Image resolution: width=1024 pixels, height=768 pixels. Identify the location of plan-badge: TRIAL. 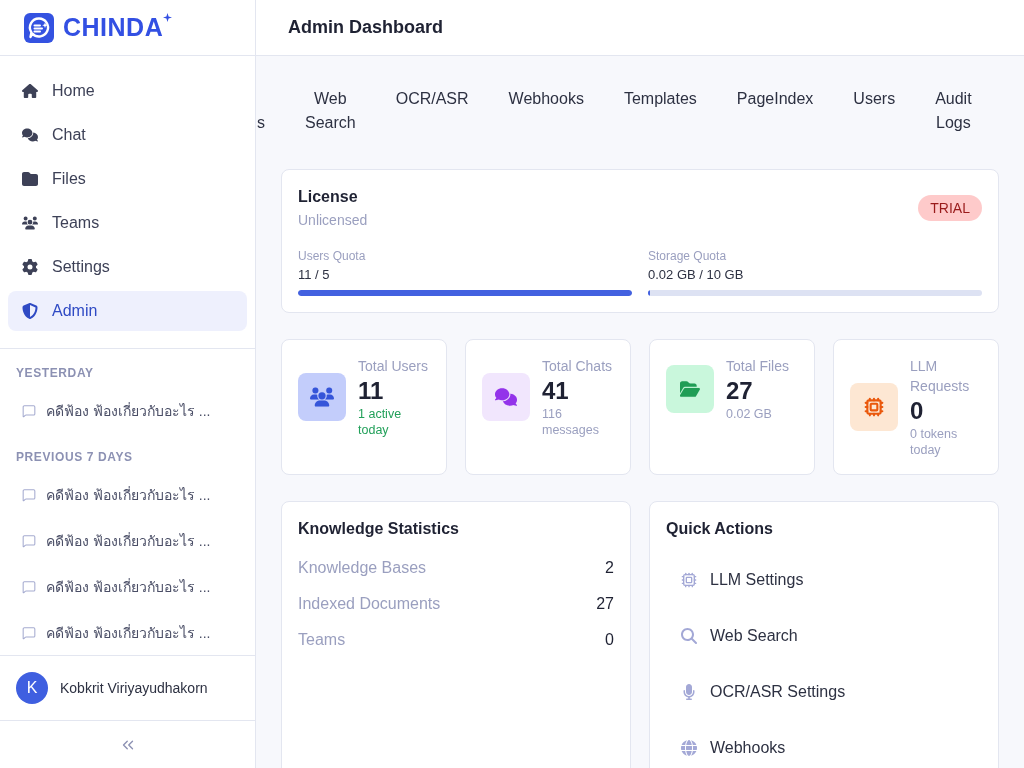
(950, 208).